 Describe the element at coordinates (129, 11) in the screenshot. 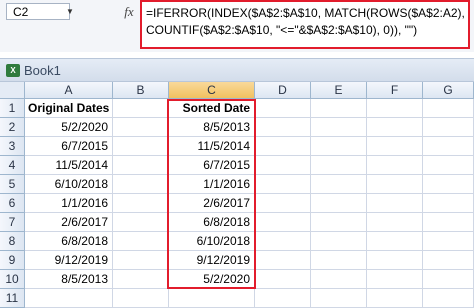

I see `insert-function-icon: fx` at that location.